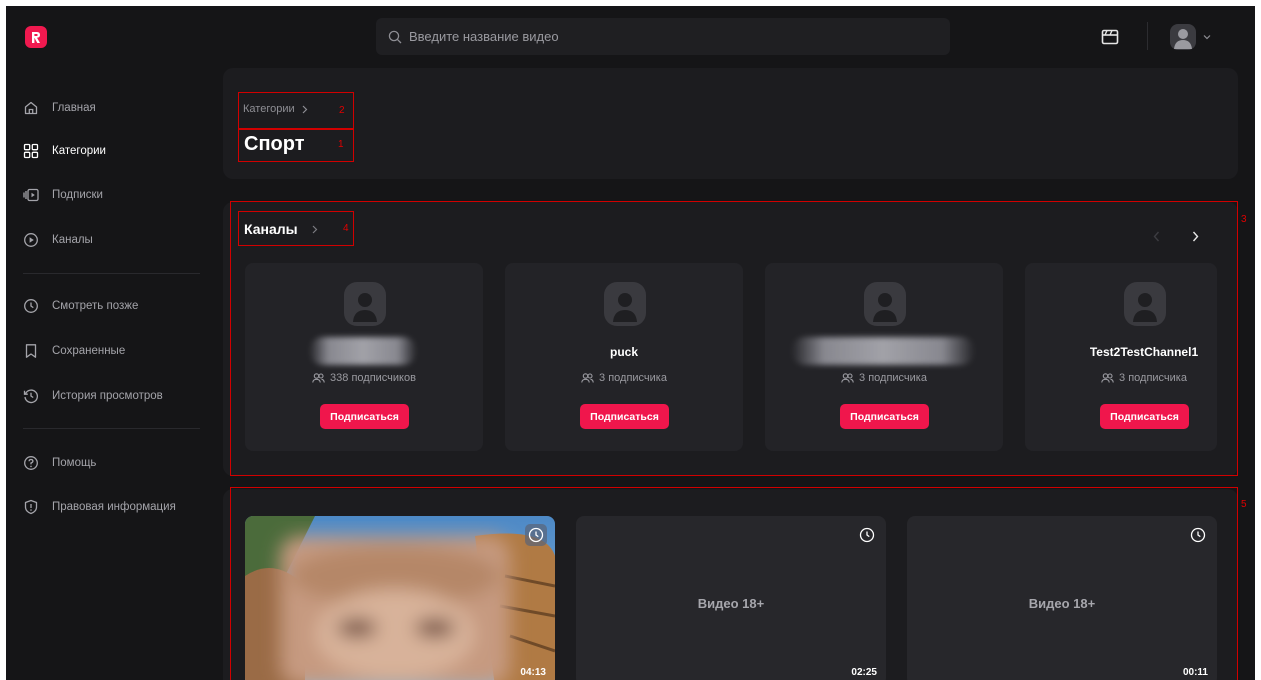 This screenshot has width=1261, height=680. What do you see at coordinates (74, 463) in the screenshot?
I see `sidebar-item-label: Помощь` at bounding box center [74, 463].